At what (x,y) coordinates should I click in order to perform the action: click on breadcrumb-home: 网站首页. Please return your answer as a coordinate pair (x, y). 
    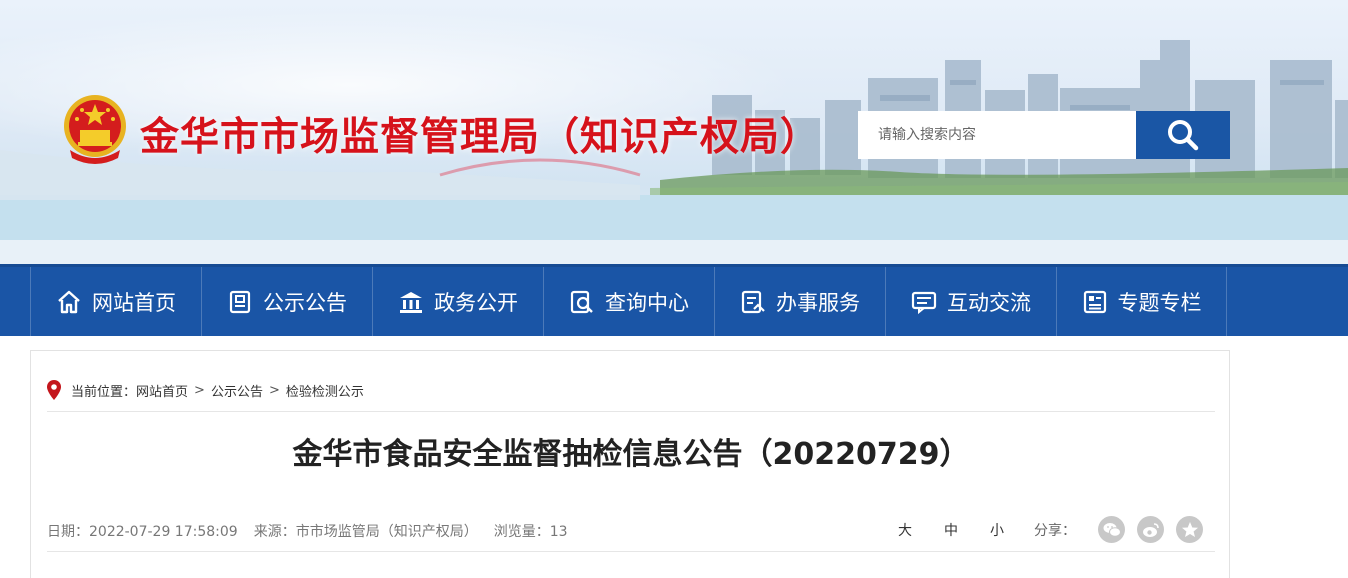
    Looking at the image, I should click on (162, 390).